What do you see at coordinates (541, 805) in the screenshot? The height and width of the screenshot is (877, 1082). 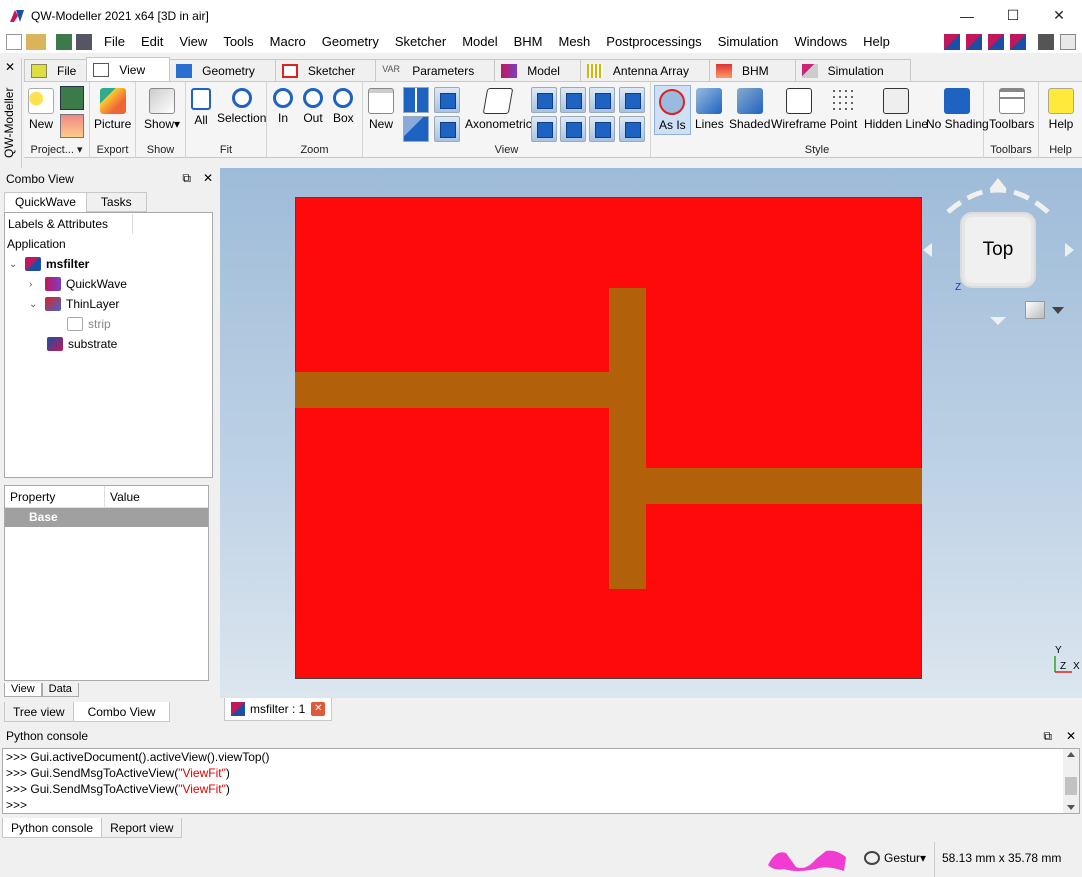 I see `console-prompt-line: >>>` at bounding box center [541, 805].